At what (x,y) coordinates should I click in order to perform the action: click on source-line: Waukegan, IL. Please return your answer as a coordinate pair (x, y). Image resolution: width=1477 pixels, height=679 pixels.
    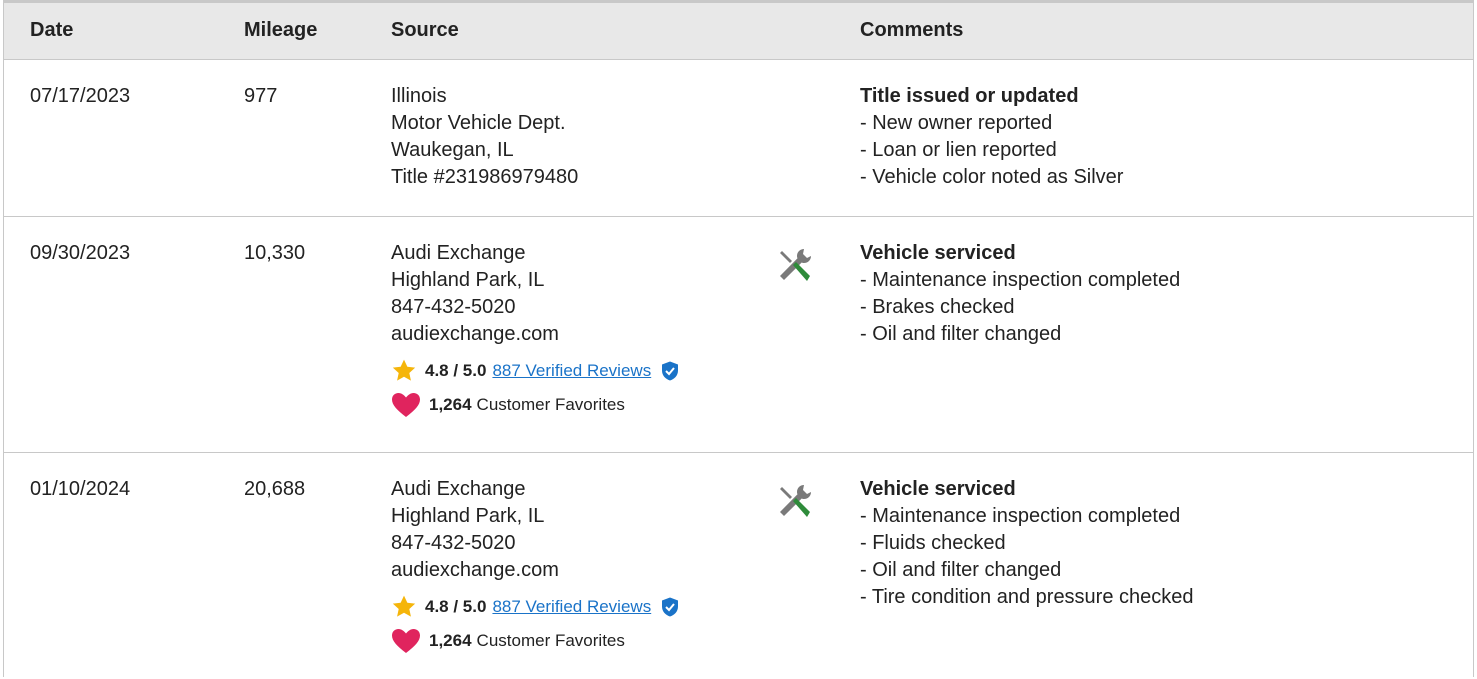
    Looking at the image, I should click on (452, 150).